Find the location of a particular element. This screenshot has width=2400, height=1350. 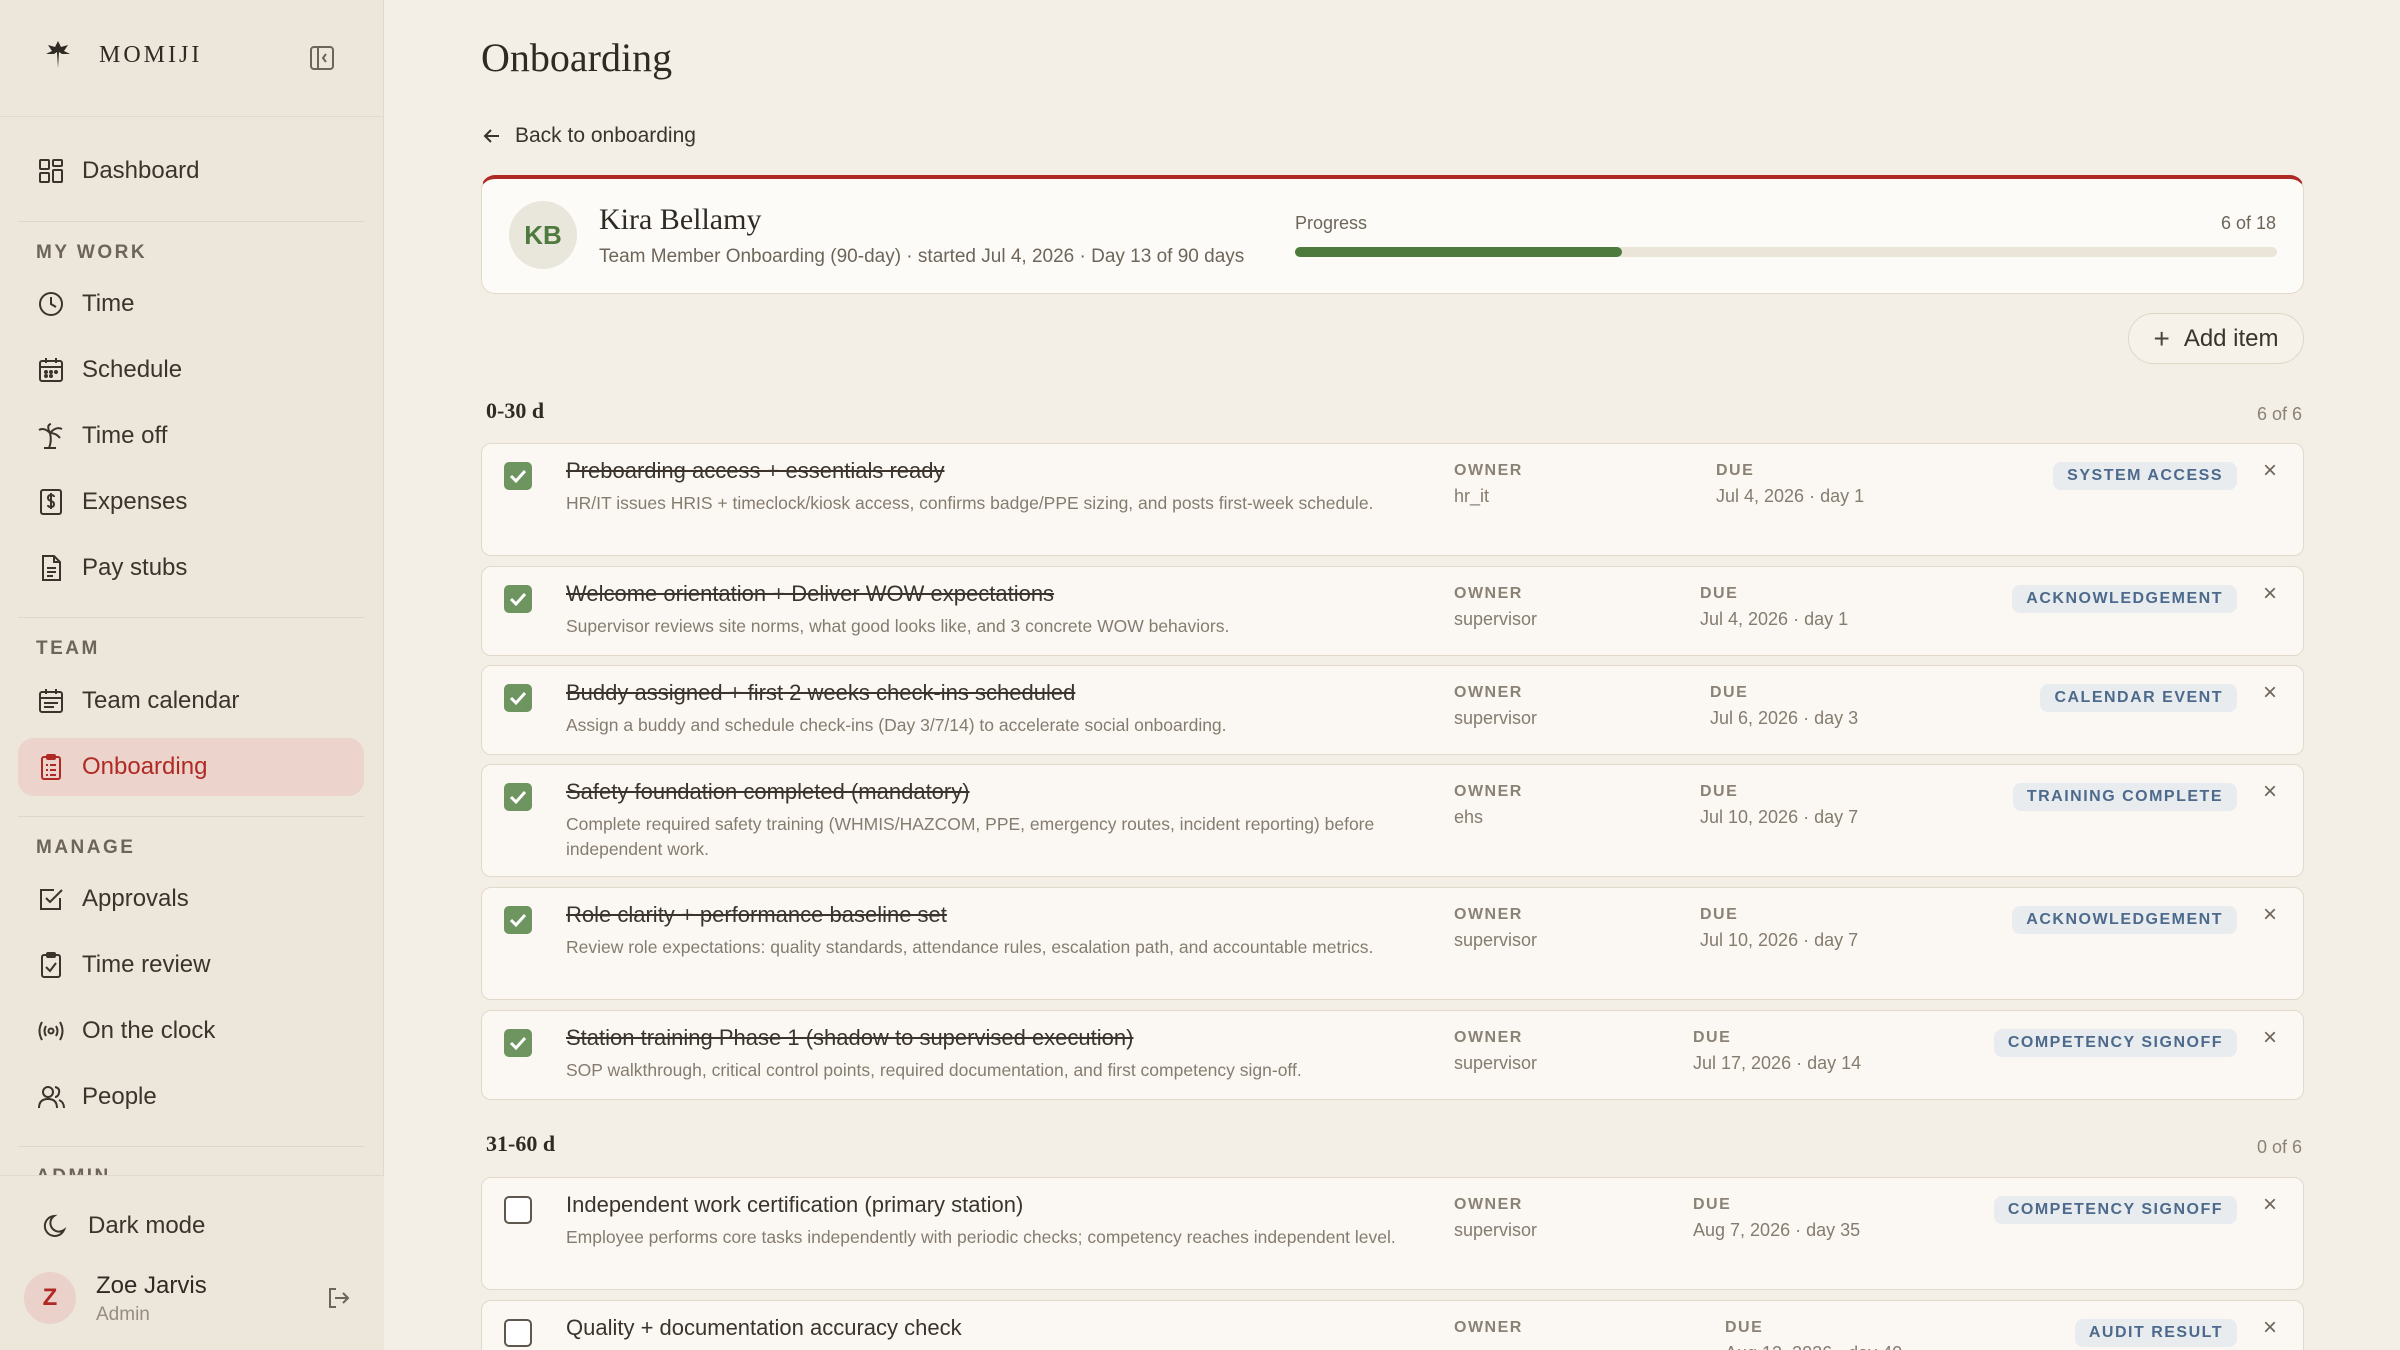

checkbox-icon is located at coordinates (51, 899).